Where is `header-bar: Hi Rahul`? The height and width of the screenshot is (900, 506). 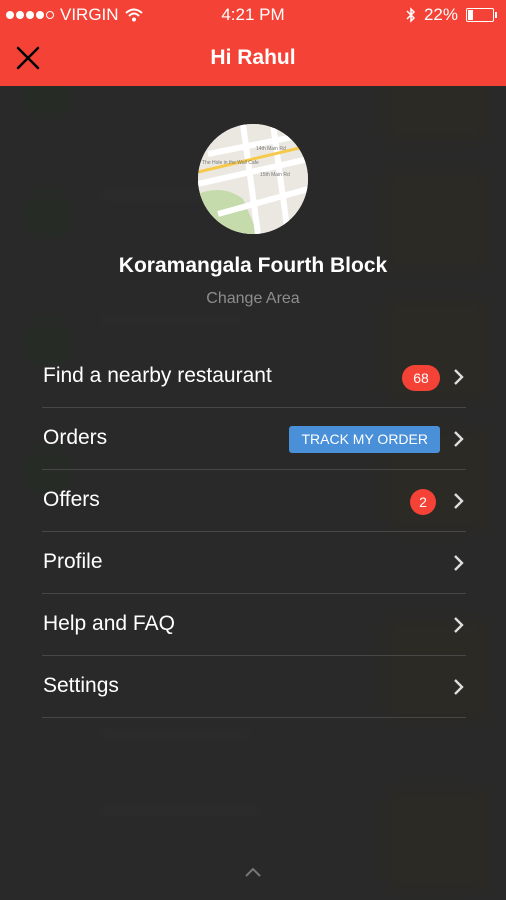
header-bar: Hi Rahul is located at coordinates (253, 58).